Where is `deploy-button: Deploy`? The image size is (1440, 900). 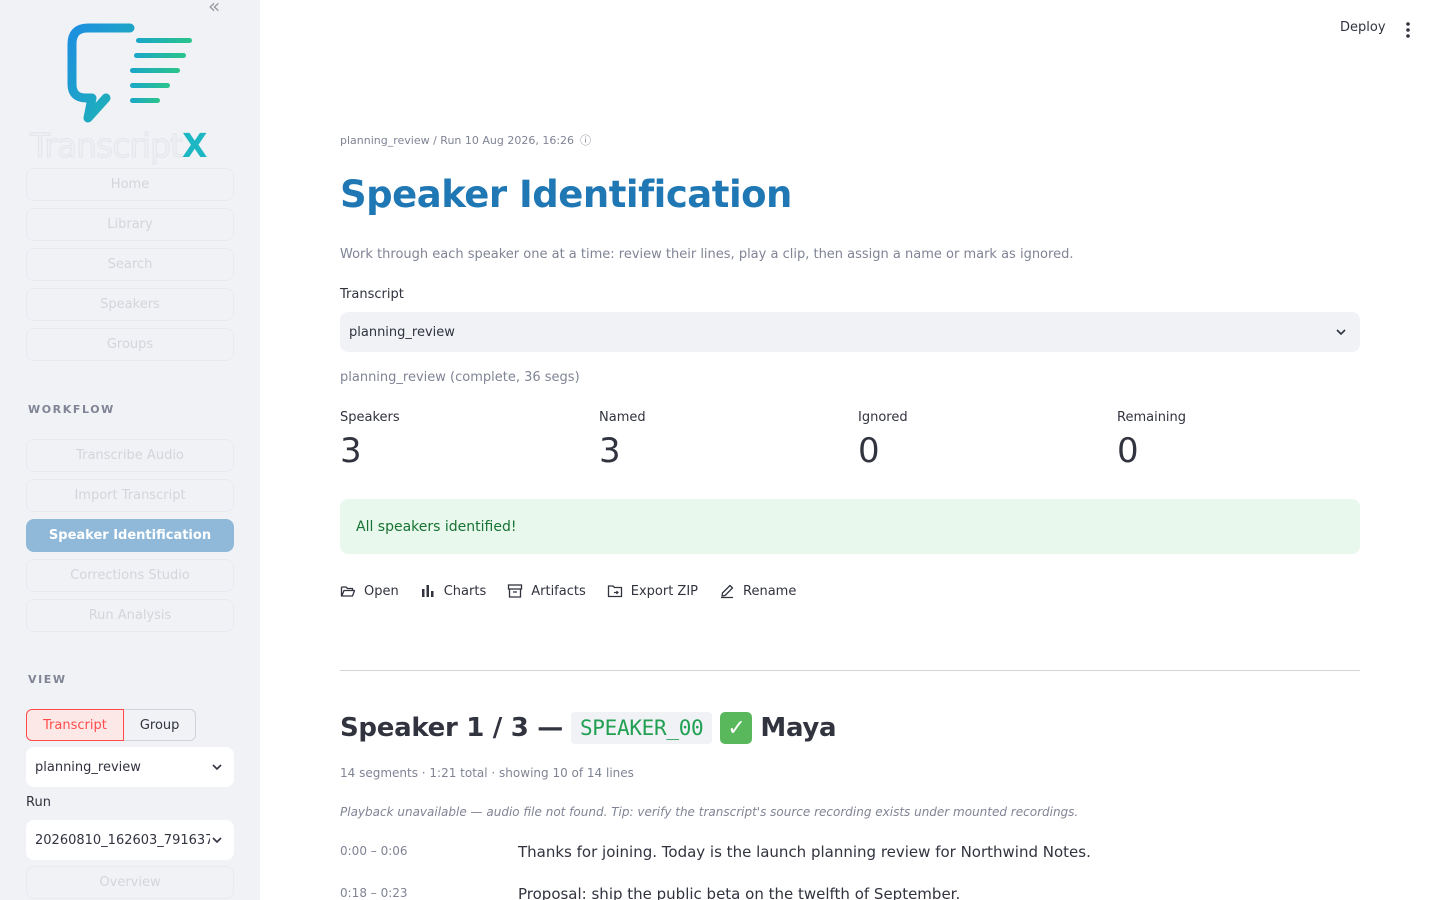 deploy-button: Deploy is located at coordinates (1363, 27).